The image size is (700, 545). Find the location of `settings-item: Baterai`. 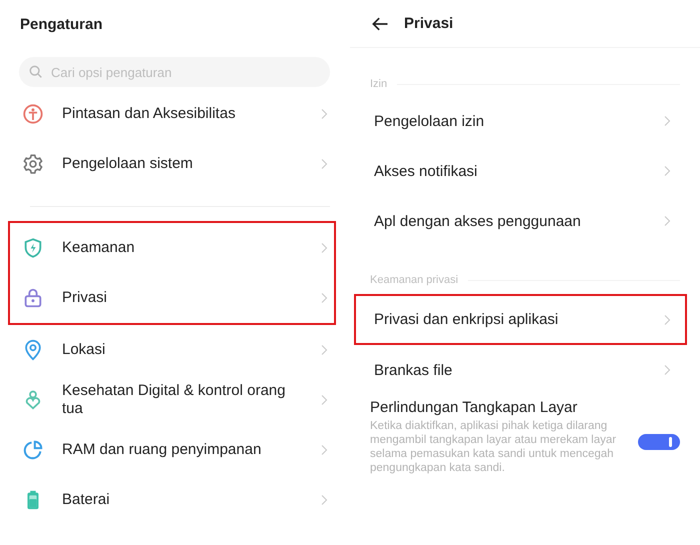

settings-item: Baterai is located at coordinates (172, 500).